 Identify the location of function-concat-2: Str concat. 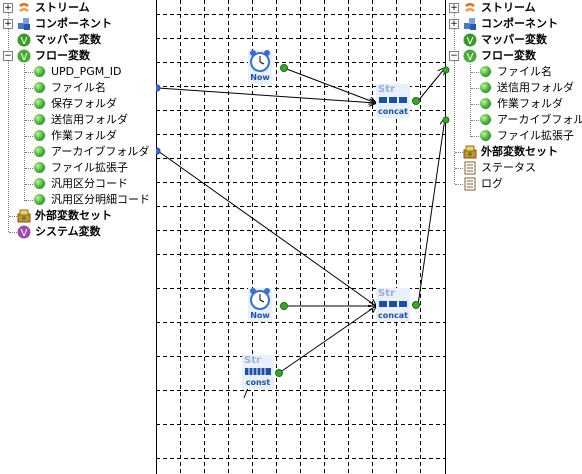
(398, 306).